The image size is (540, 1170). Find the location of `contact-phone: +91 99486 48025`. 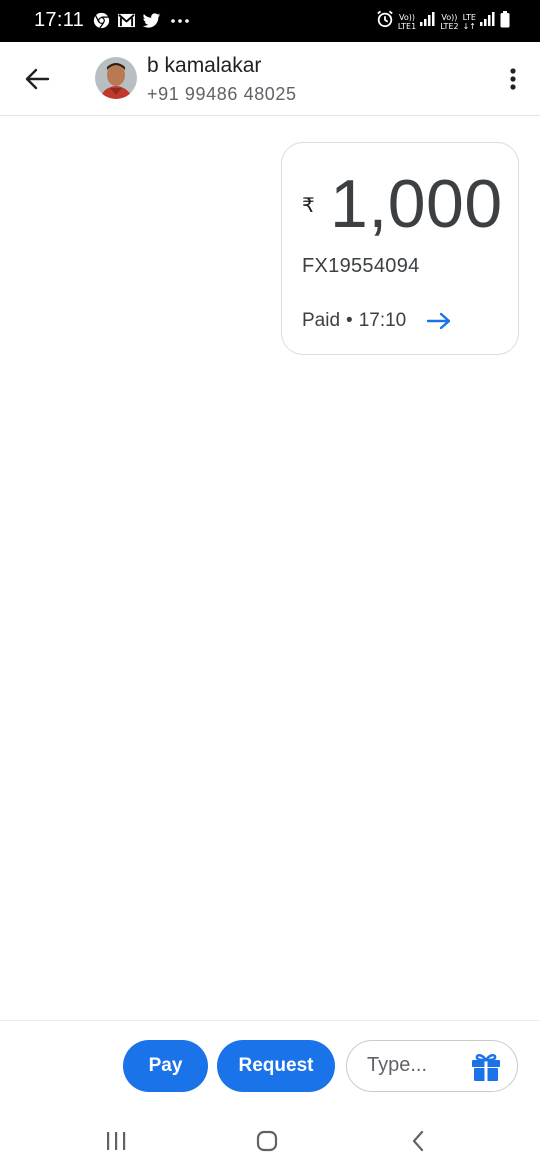

contact-phone: +91 99486 48025 is located at coordinates (222, 94).